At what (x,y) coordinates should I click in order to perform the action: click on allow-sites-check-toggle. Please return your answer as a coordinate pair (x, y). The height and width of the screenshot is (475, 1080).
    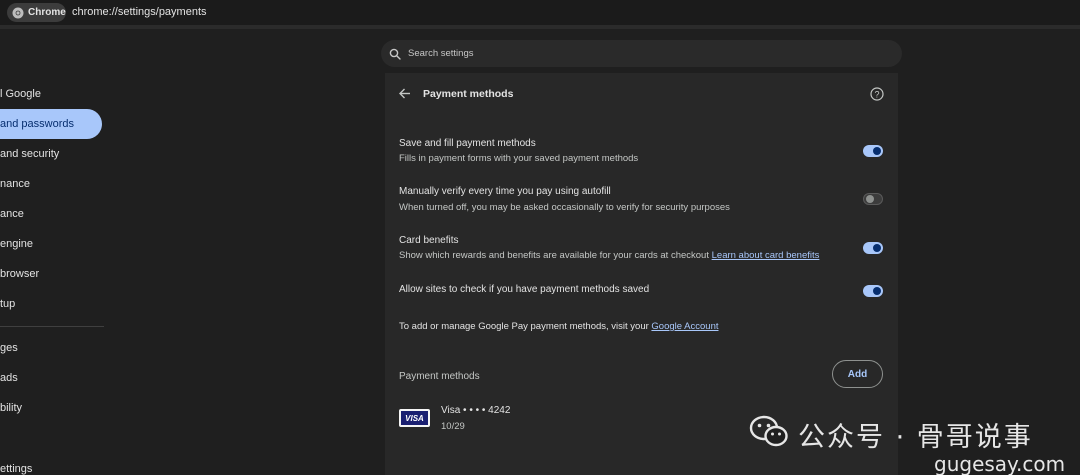
    Looking at the image, I should click on (873, 291).